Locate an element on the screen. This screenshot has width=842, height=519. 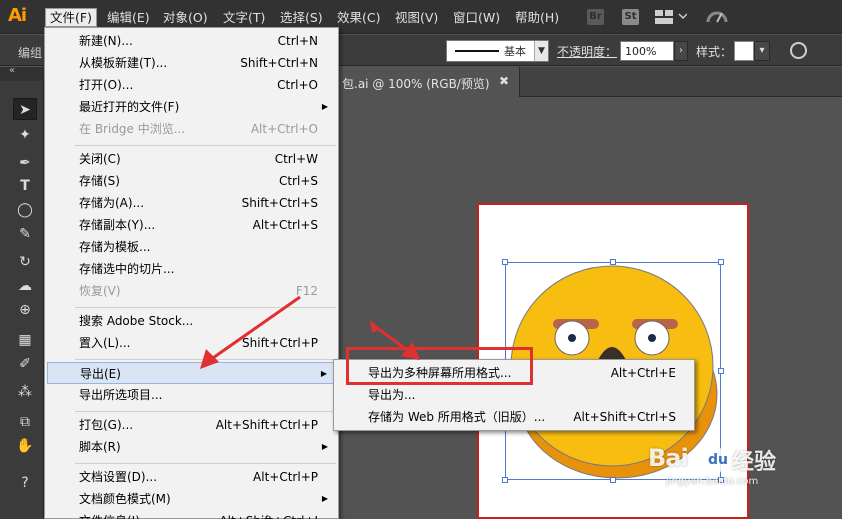
paw-icon: du is located at coordinates (718, 460).